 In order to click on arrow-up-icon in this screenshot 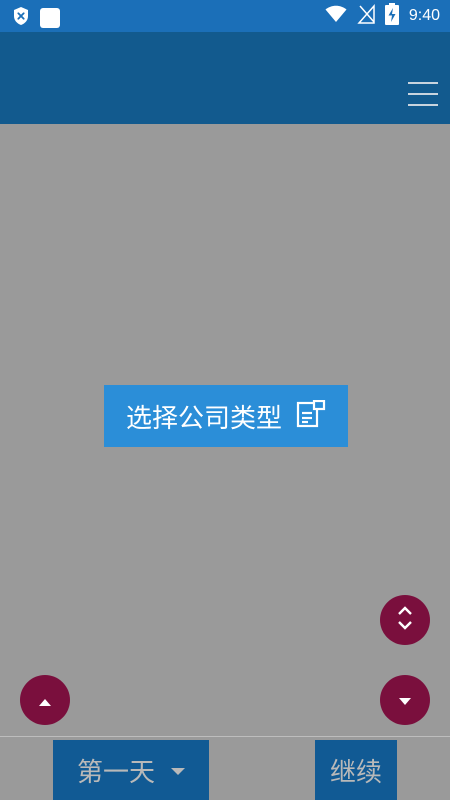, I will do `click(45, 700)`.